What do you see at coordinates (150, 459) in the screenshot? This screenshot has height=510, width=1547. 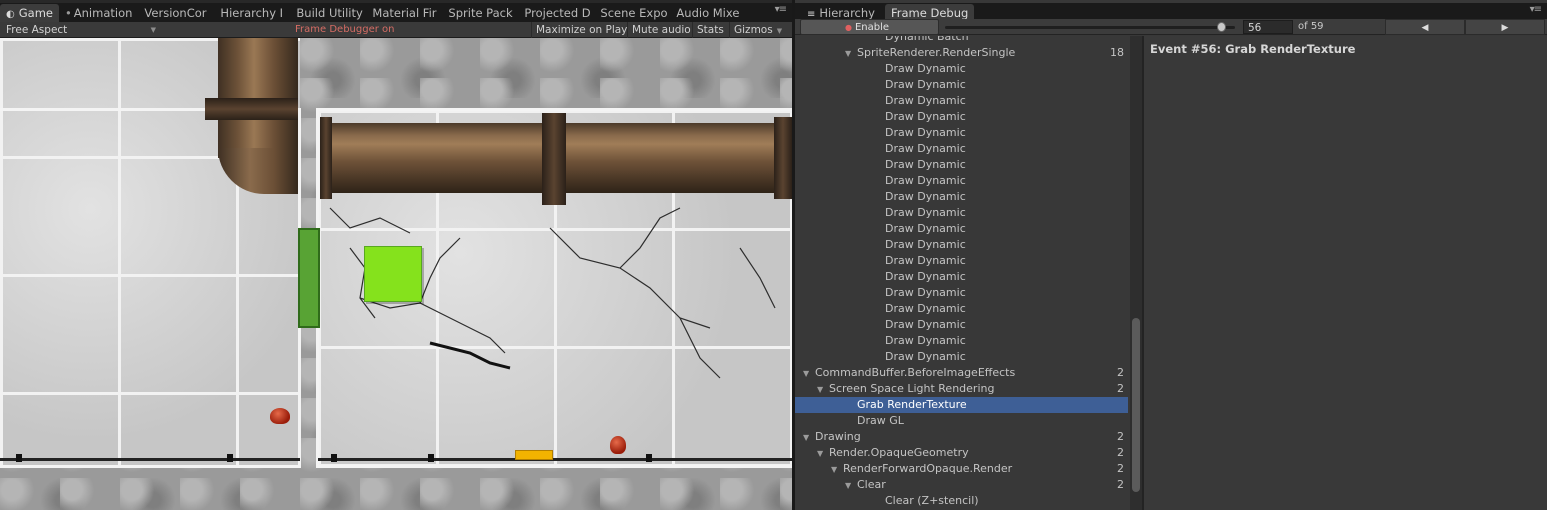 I see `floor-cable` at bounding box center [150, 459].